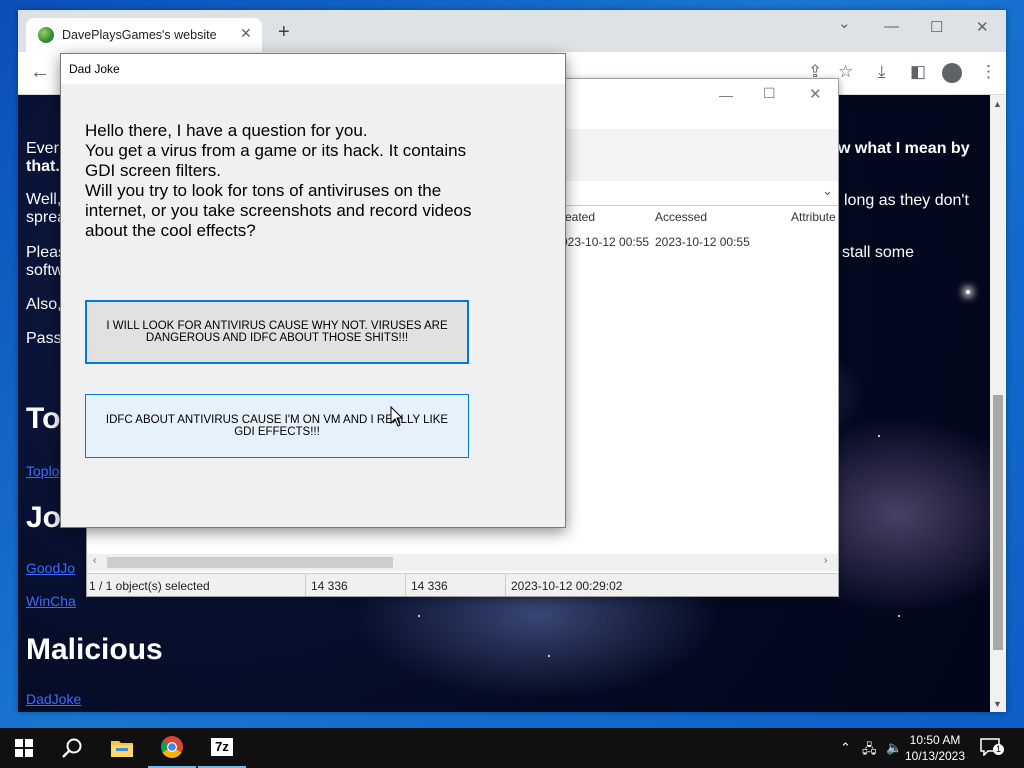 This screenshot has height=768, width=1024. I want to click on chrome-icon, so click(172, 747).